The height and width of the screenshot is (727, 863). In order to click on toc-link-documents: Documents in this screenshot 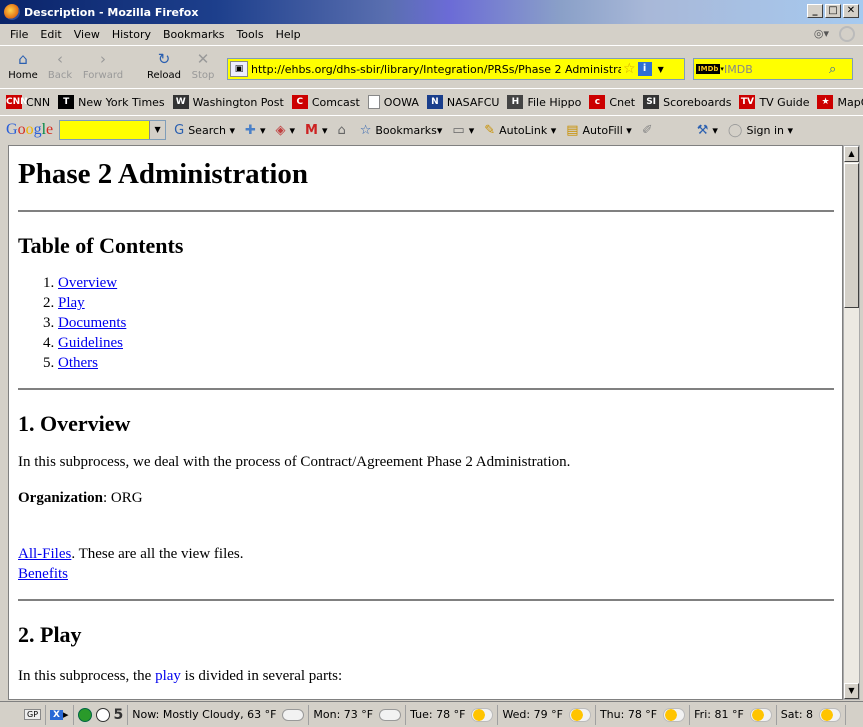, I will do `click(92, 323)`.